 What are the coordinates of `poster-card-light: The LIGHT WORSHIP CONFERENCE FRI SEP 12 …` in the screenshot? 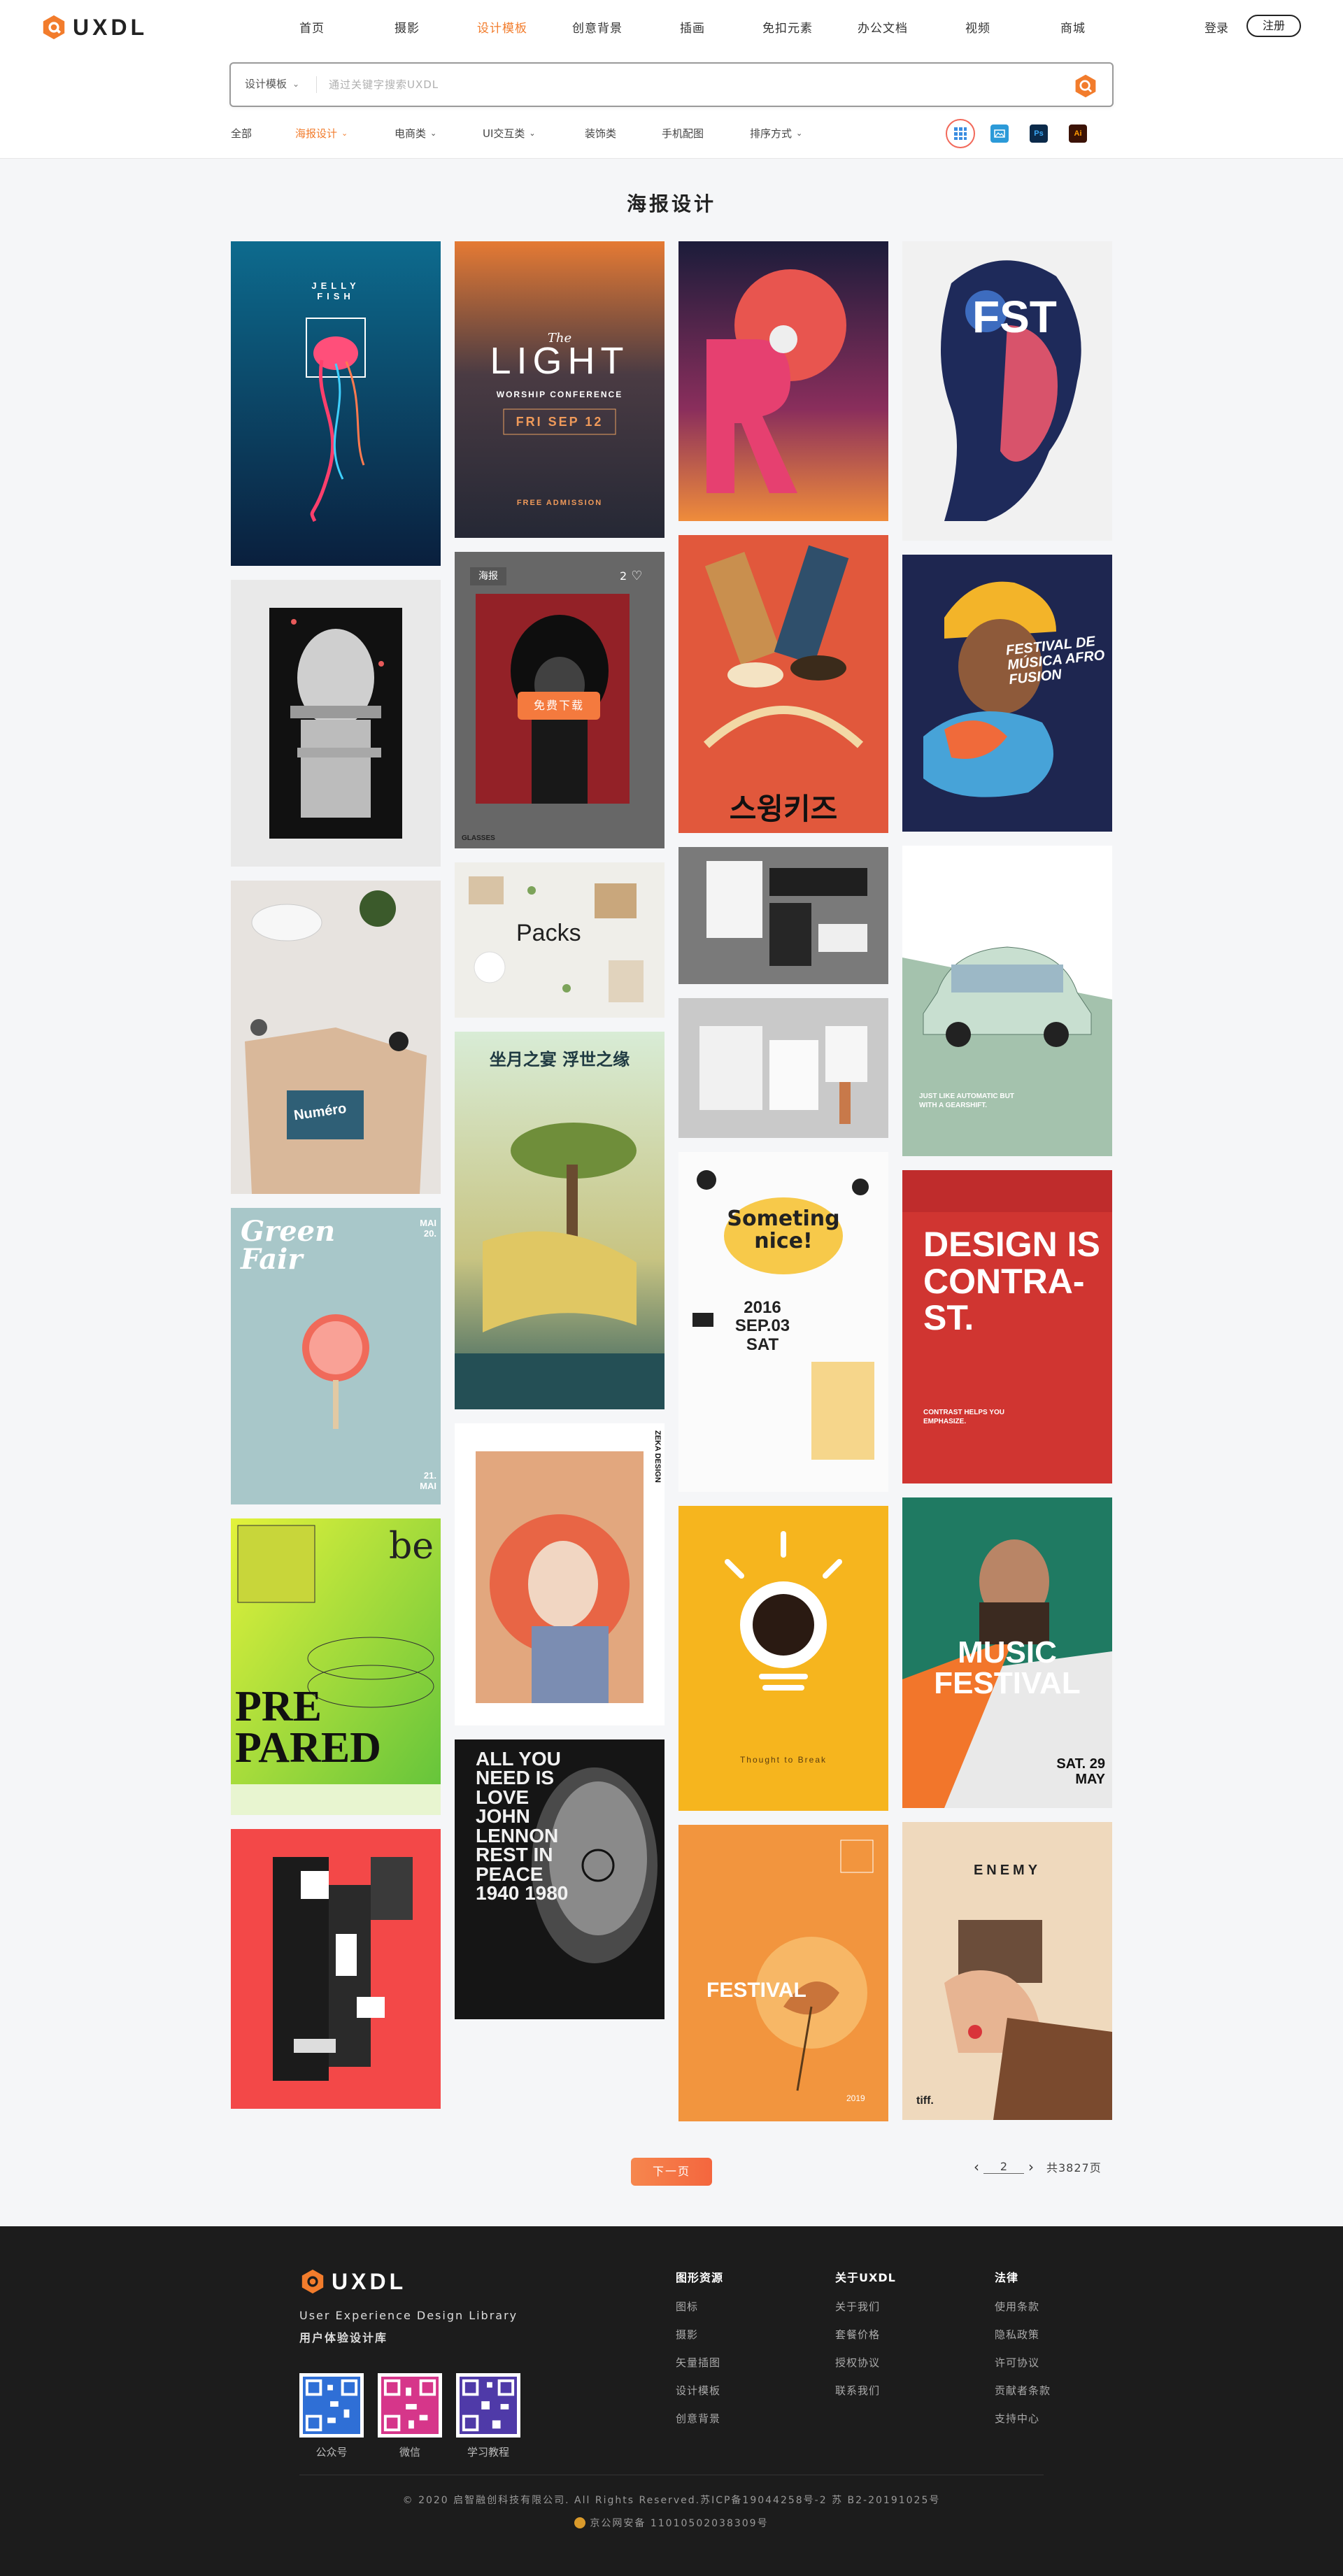 It's located at (560, 389).